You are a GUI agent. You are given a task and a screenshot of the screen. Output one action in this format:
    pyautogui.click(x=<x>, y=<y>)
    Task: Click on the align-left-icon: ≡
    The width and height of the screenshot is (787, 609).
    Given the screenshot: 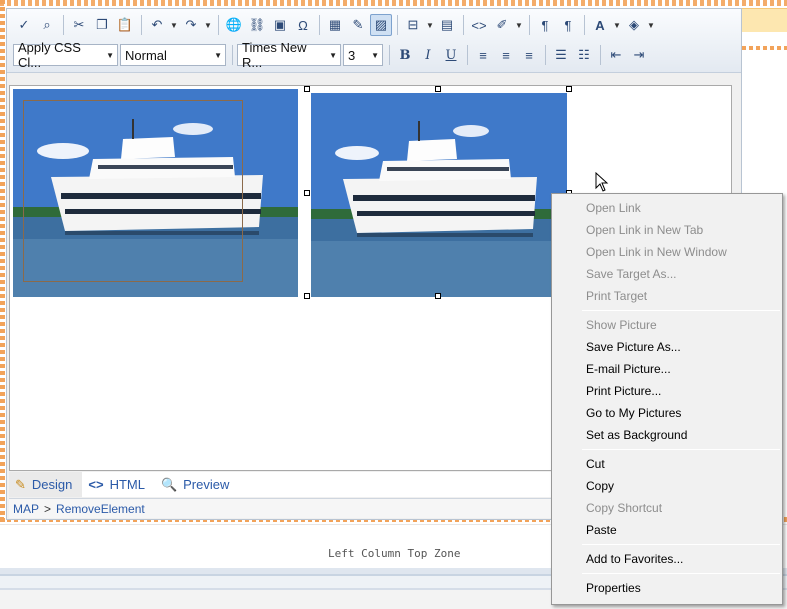 What is the action you would take?
    pyautogui.click(x=483, y=55)
    